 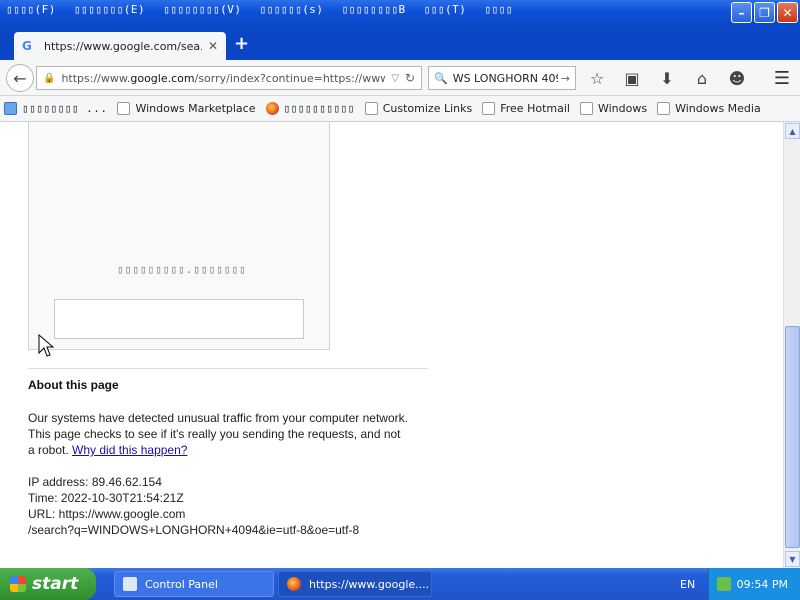 I want to click on download-icon: ⬇, so click(x=667, y=78).